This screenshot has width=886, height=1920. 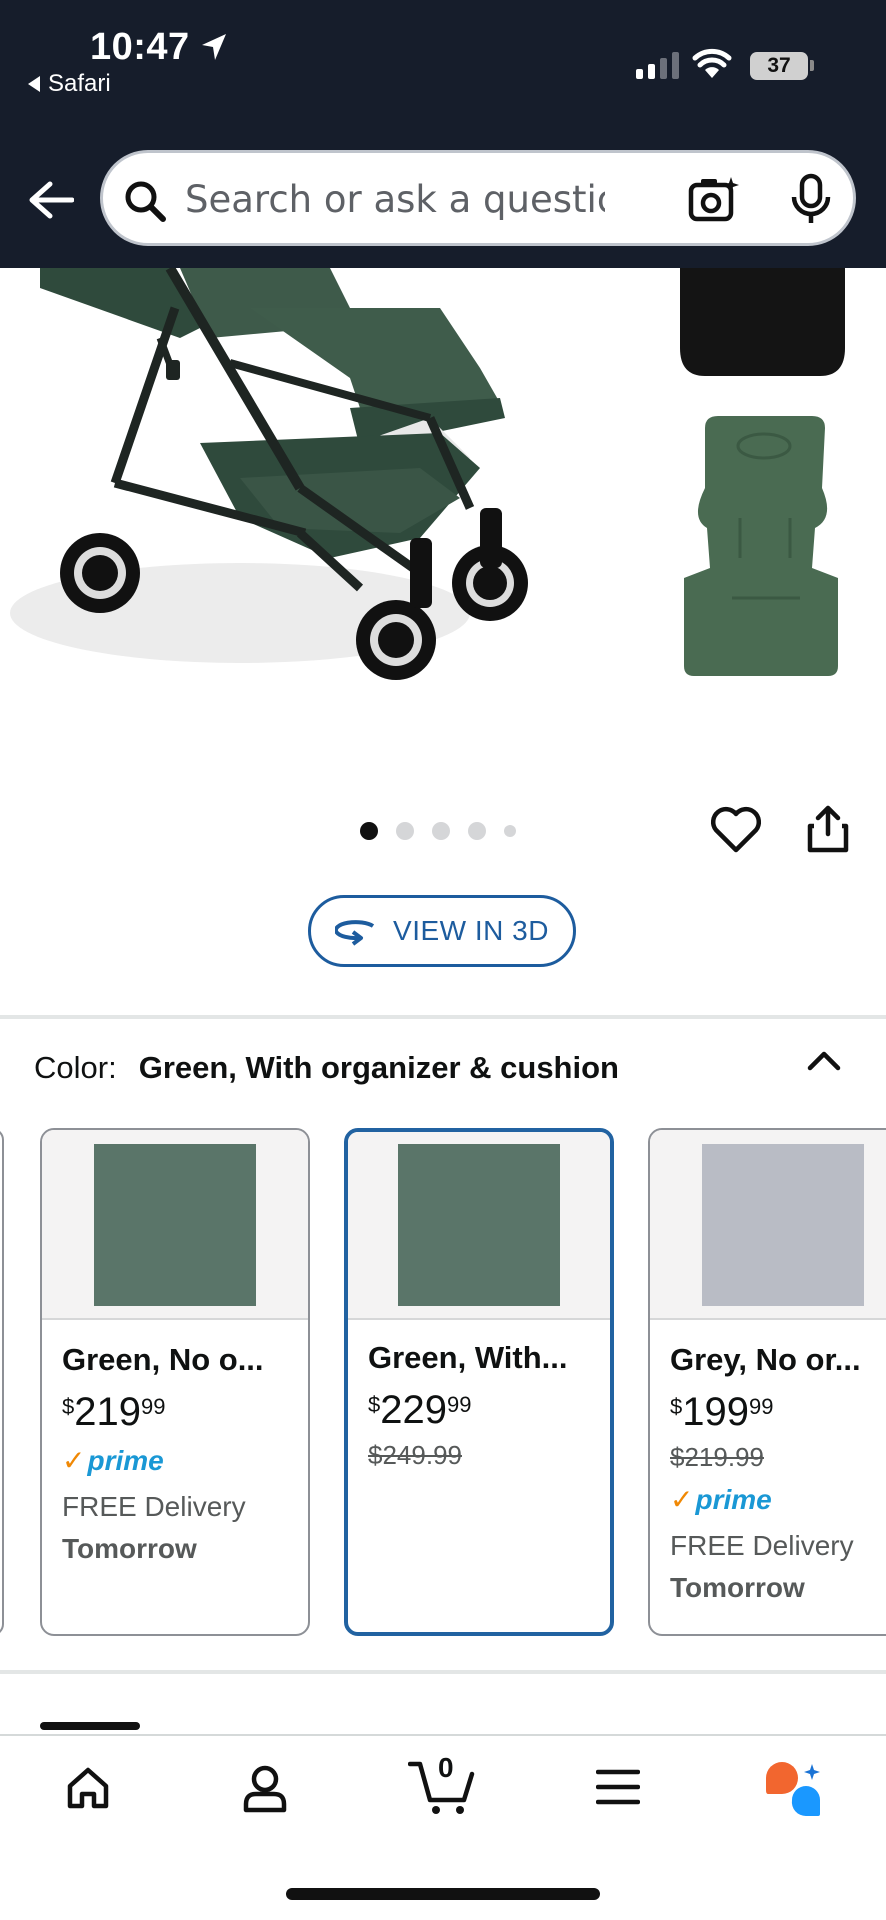 What do you see at coordinates (214, 47) in the screenshot?
I see `location-arrow-icon` at bounding box center [214, 47].